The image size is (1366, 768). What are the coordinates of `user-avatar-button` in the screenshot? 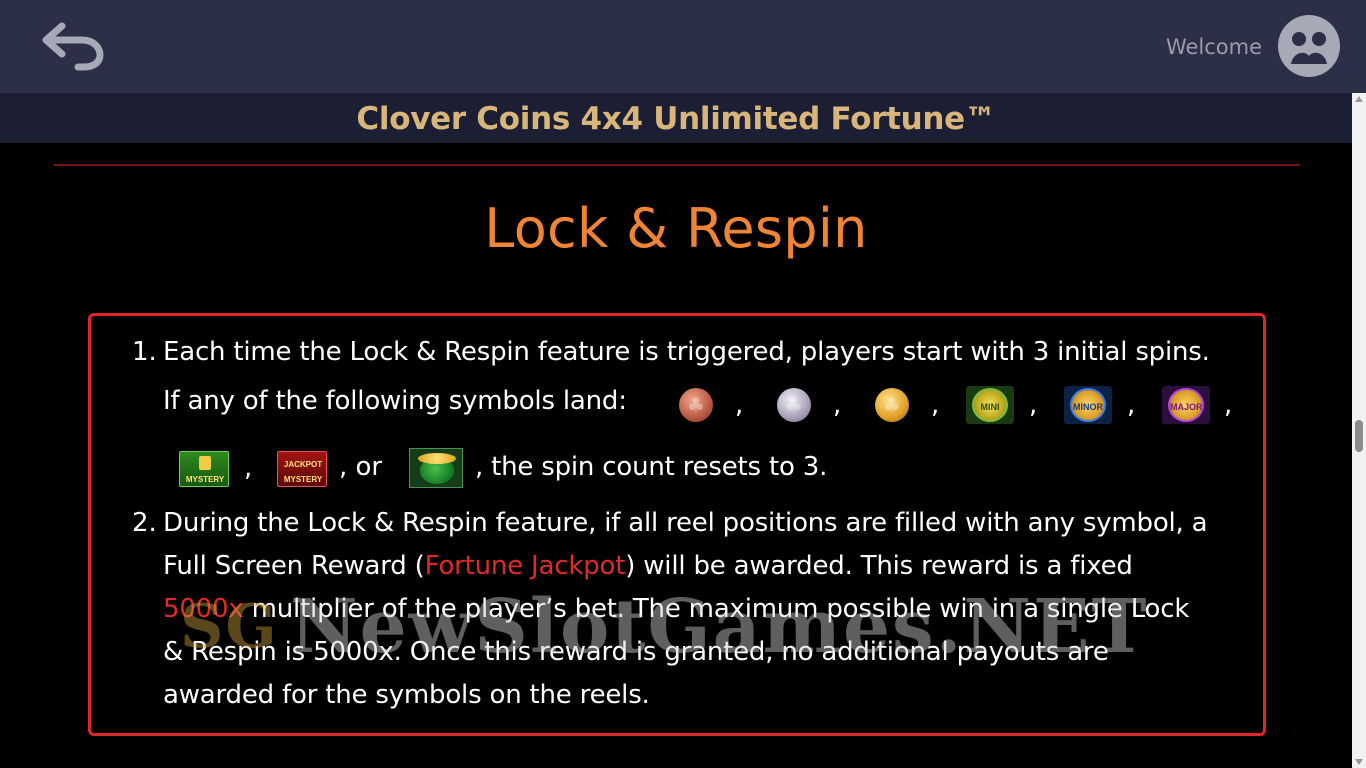 It's located at (1309, 46).